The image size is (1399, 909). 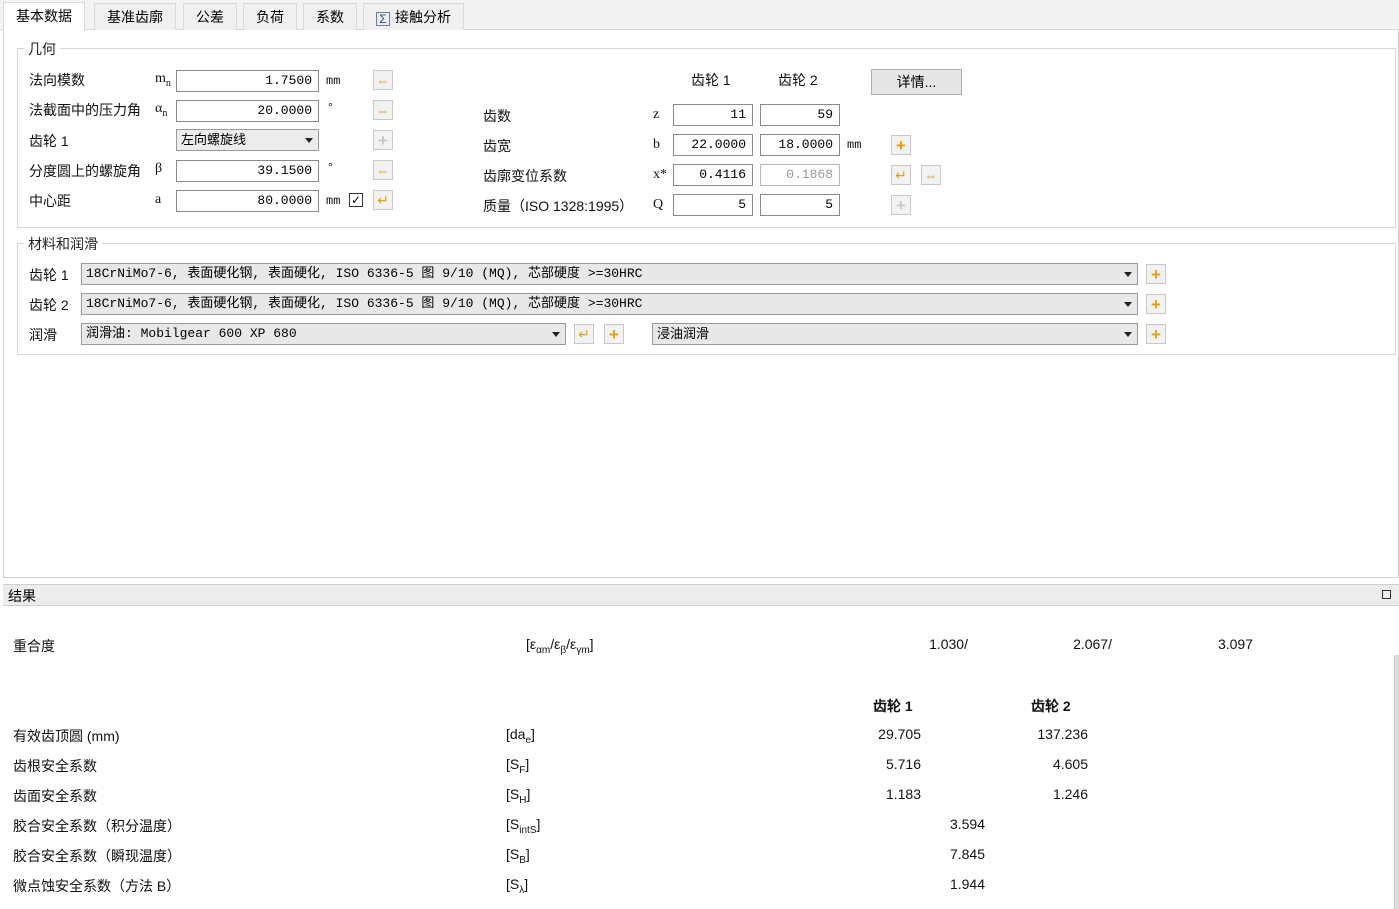 I want to click on geometry-title: 几何, so click(x=42, y=49).